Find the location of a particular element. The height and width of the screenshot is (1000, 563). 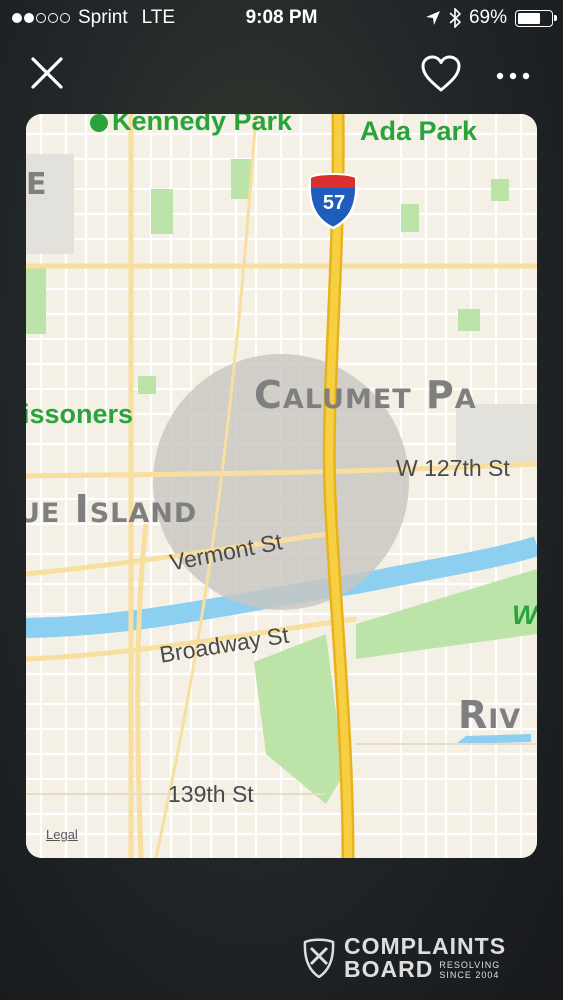

park-icon is located at coordinates (99, 123).